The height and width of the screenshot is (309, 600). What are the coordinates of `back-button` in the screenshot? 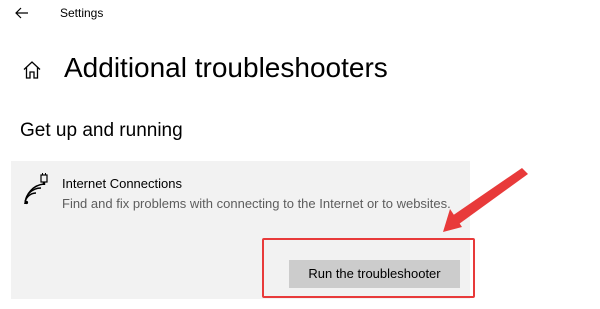 It's located at (22, 13).